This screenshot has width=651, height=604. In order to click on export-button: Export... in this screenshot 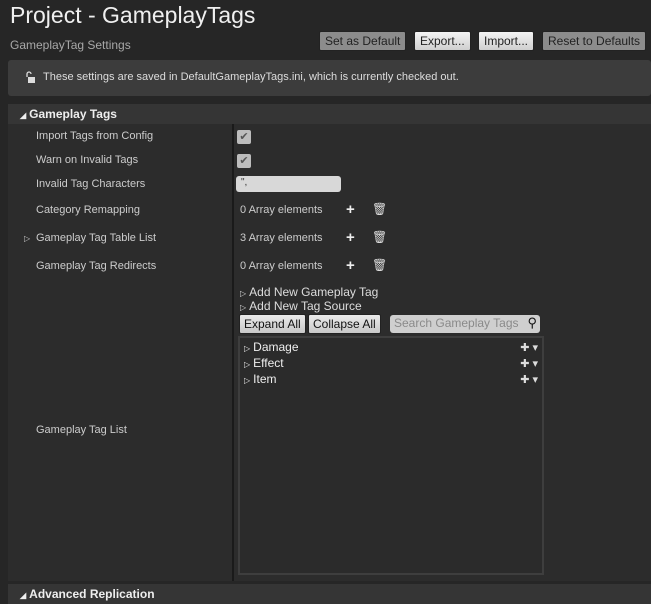, I will do `click(442, 41)`.